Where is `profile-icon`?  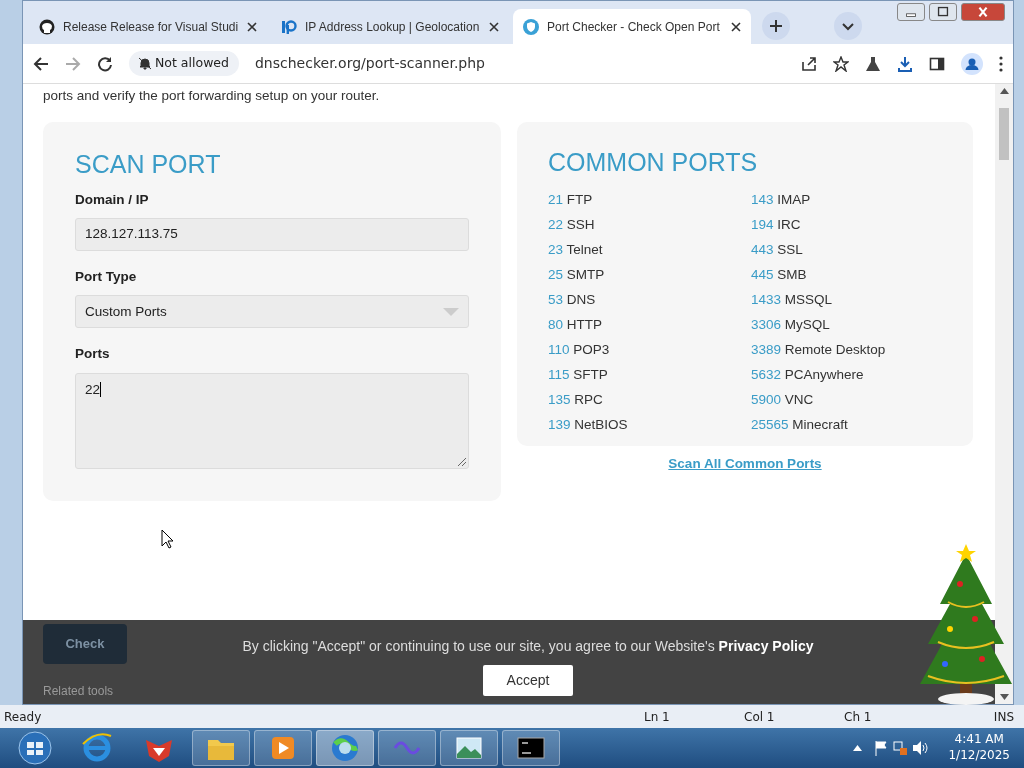
profile-icon is located at coordinates (972, 63).